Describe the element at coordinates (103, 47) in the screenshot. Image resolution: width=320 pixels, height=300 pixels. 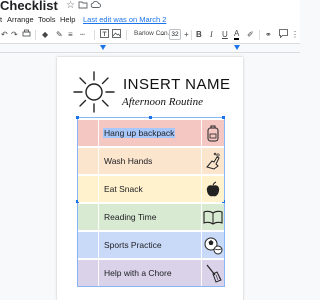
I see `left-indent-marker` at that location.